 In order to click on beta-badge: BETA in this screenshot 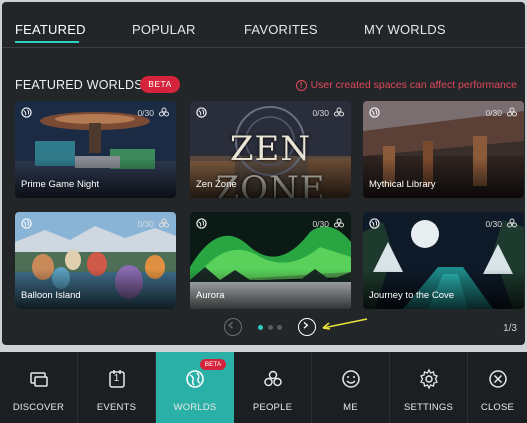, I will do `click(160, 84)`.